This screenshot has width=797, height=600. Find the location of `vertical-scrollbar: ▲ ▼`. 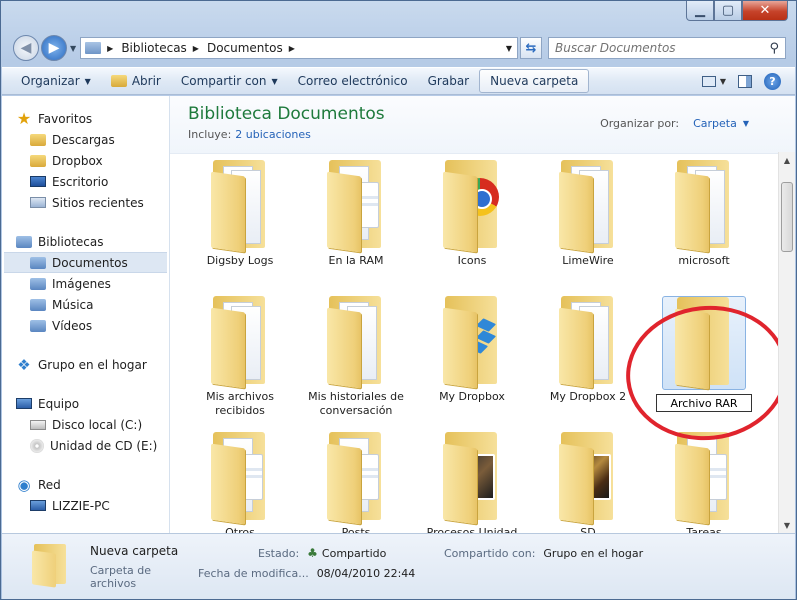

vertical-scrollbar: ▲ ▼ is located at coordinates (786, 342).